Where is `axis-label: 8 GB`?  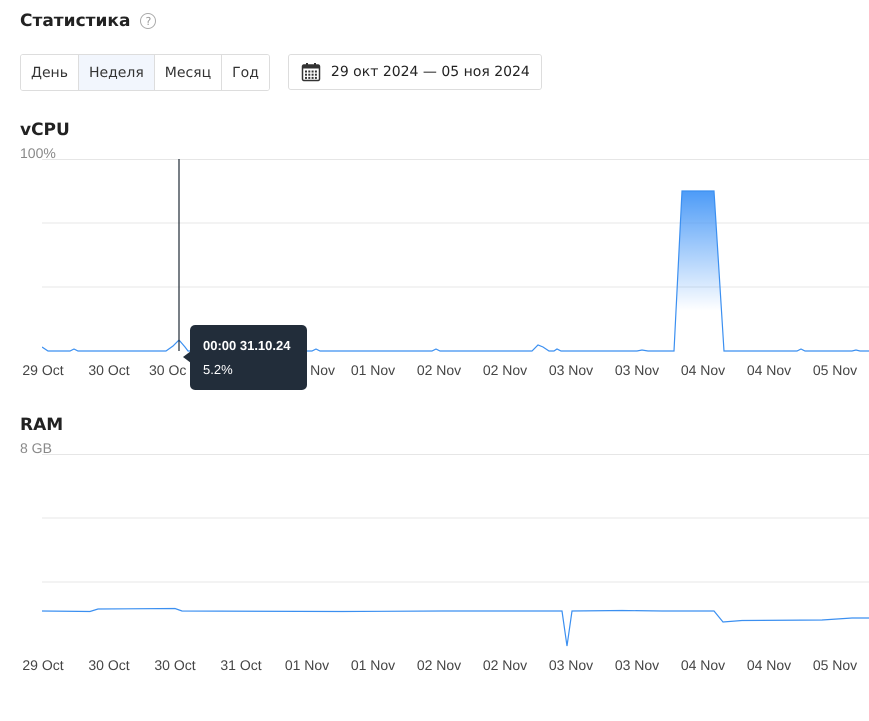 axis-label: 8 GB is located at coordinates (36, 447).